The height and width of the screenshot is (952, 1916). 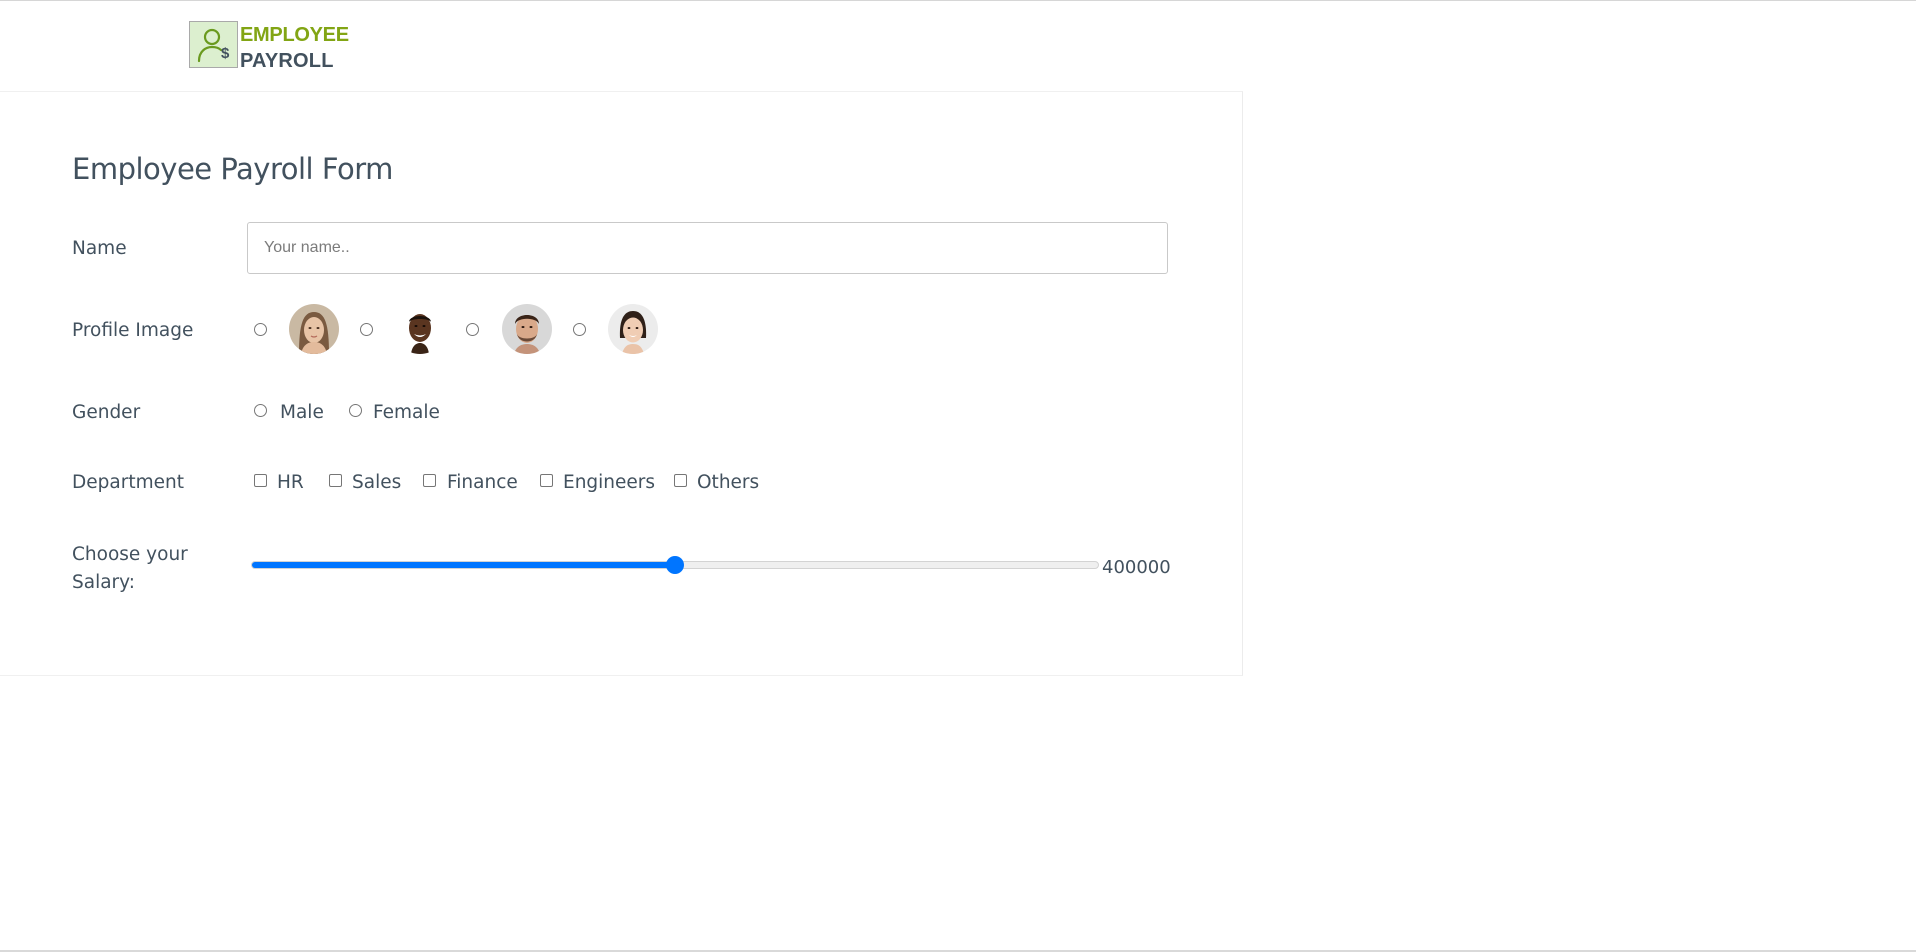 What do you see at coordinates (609, 482) in the screenshot?
I see `department-option-engineers-label: Engineers` at bounding box center [609, 482].